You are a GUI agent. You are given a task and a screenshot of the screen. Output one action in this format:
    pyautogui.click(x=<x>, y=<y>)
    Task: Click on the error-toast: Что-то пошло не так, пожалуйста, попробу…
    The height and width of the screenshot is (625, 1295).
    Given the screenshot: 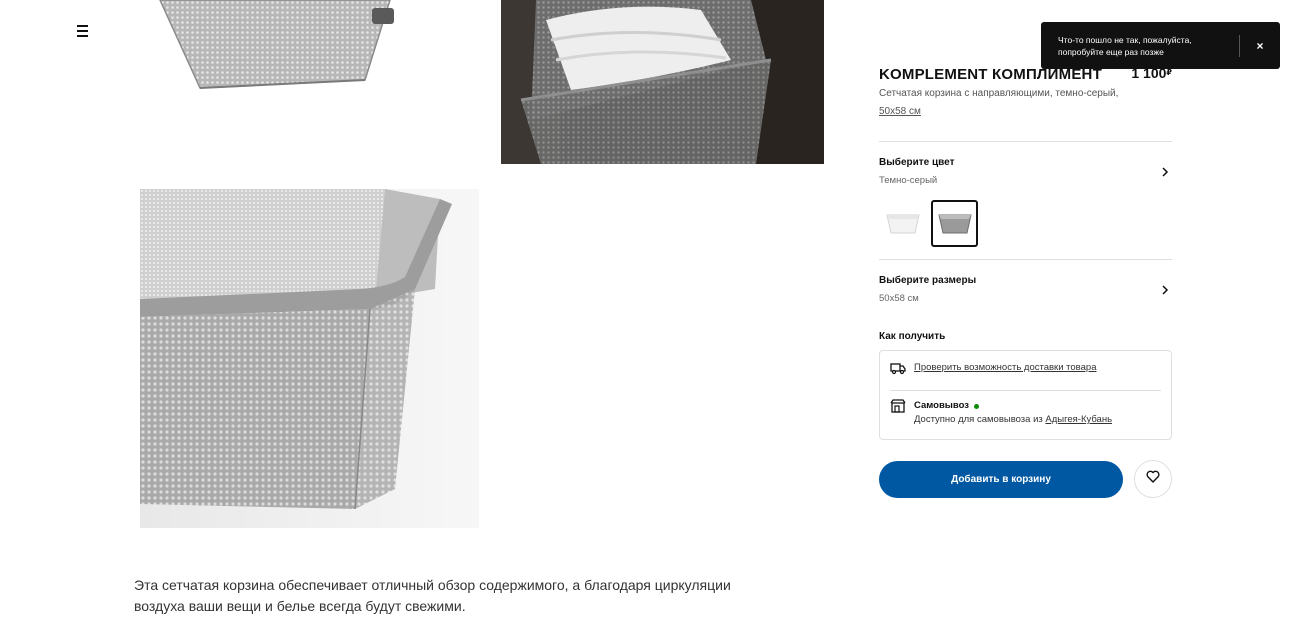 What is the action you would take?
    pyautogui.click(x=1160, y=45)
    